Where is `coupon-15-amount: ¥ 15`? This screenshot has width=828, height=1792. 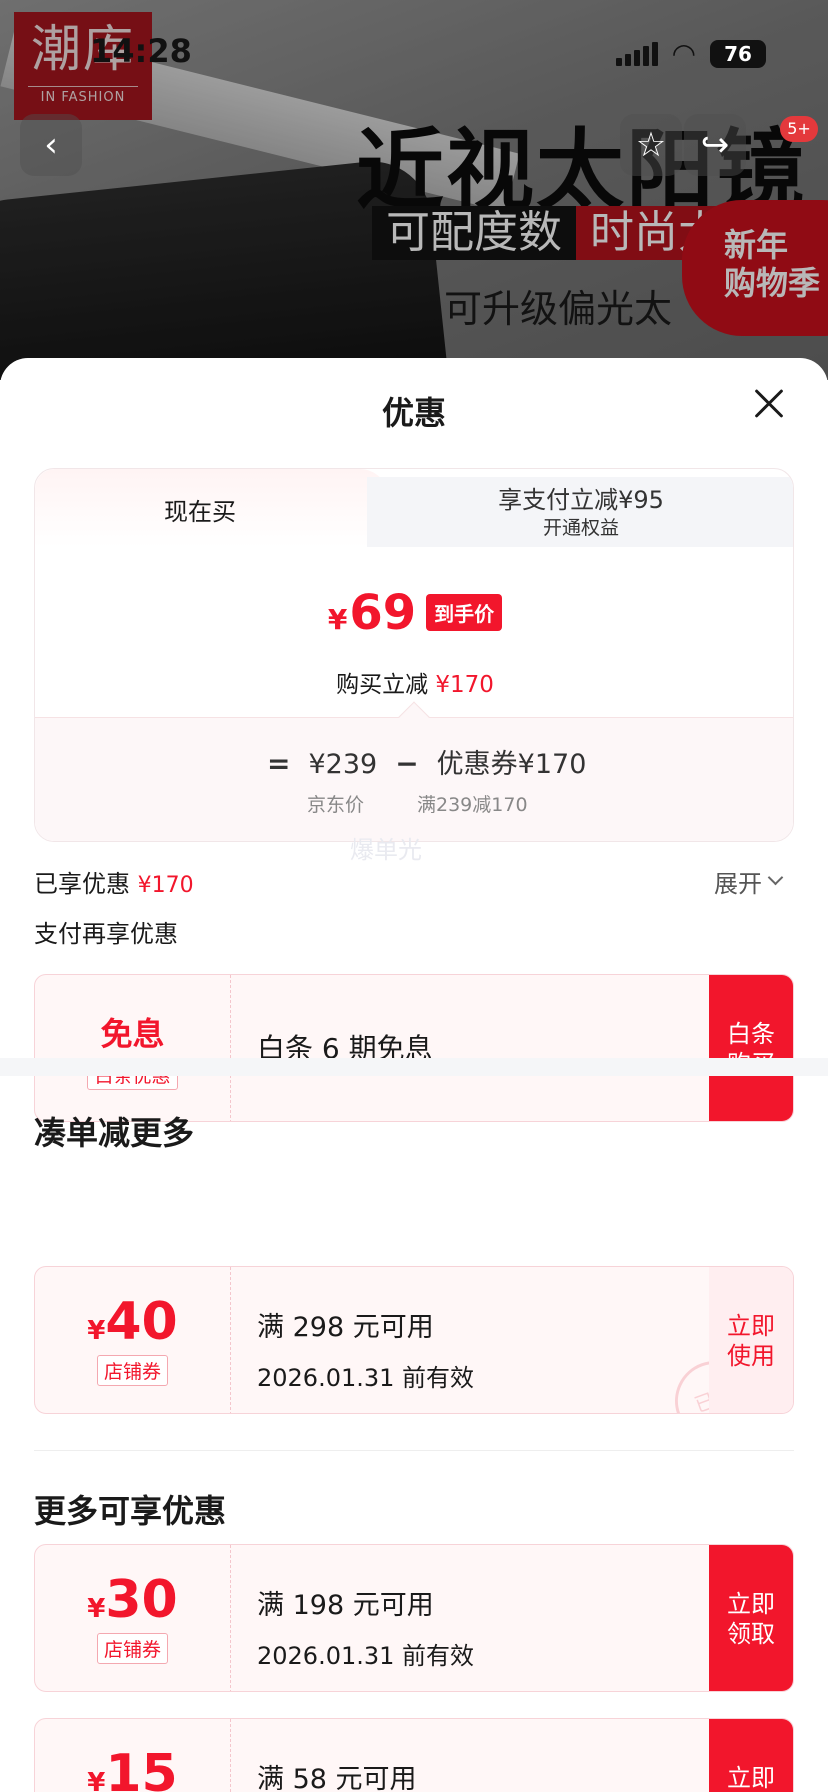 coupon-15-amount: ¥ 15 is located at coordinates (132, 1755).